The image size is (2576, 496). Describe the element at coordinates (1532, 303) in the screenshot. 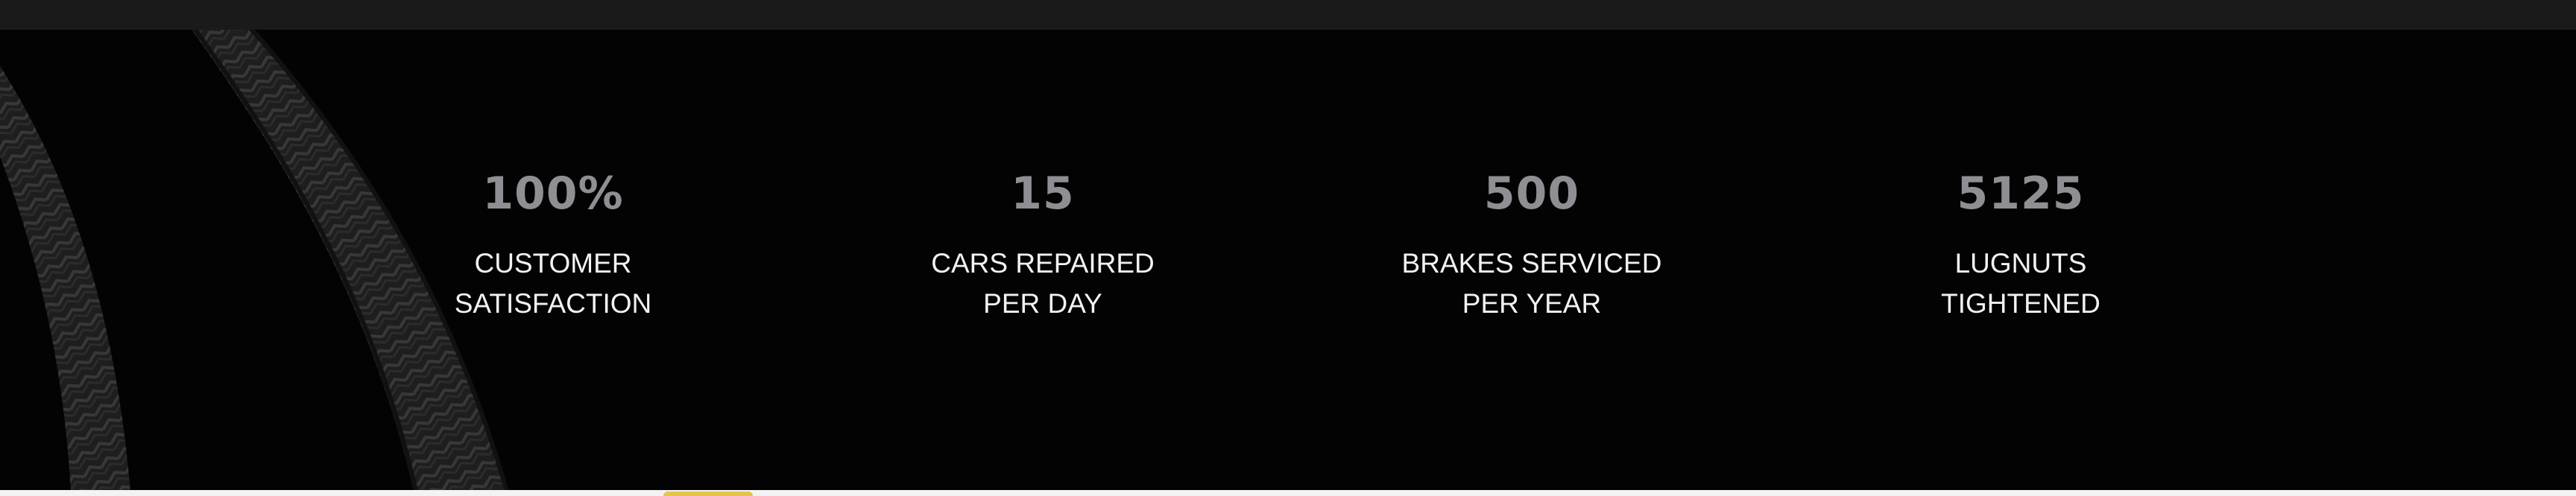

I see `stat-label-line: PER YEAR` at that location.